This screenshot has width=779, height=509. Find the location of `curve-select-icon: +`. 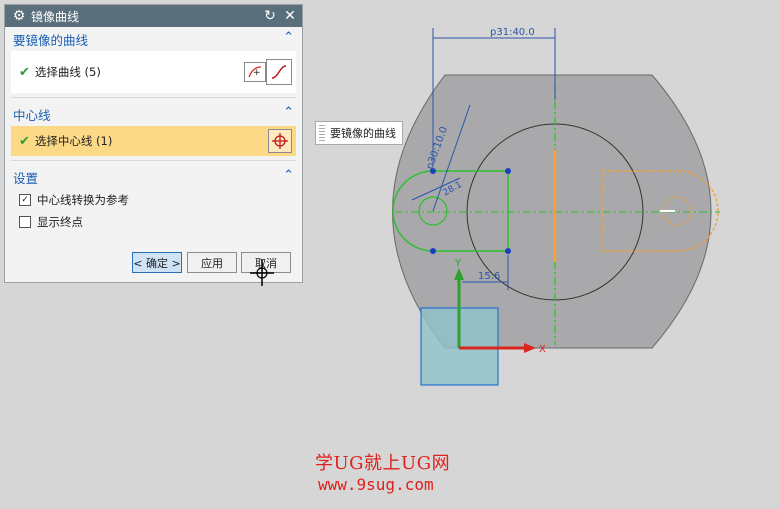

curve-select-icon: + is located at coordinates (255, 72).